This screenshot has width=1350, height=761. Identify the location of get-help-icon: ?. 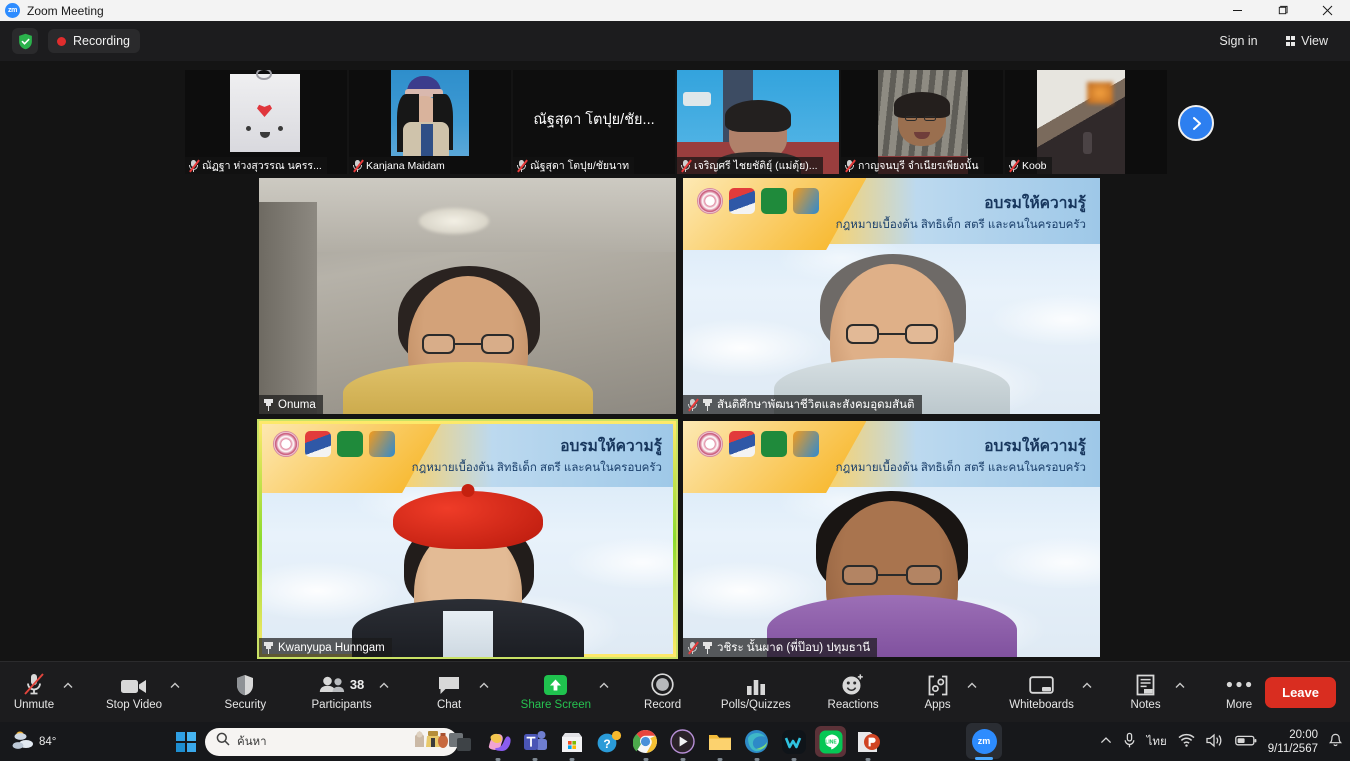
(608, 741).